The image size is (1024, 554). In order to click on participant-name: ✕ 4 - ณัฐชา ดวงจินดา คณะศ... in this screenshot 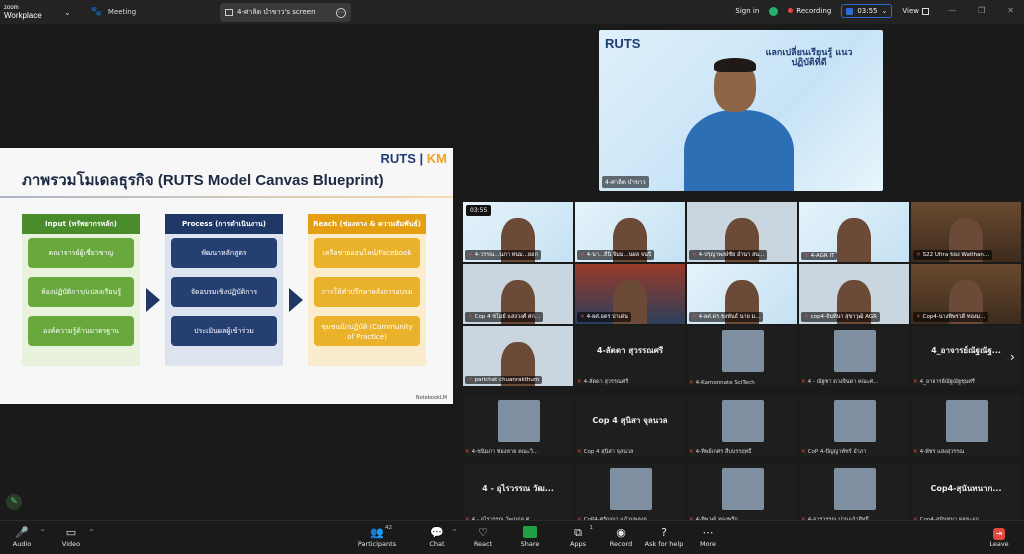, I will do `click(840, 382)`.